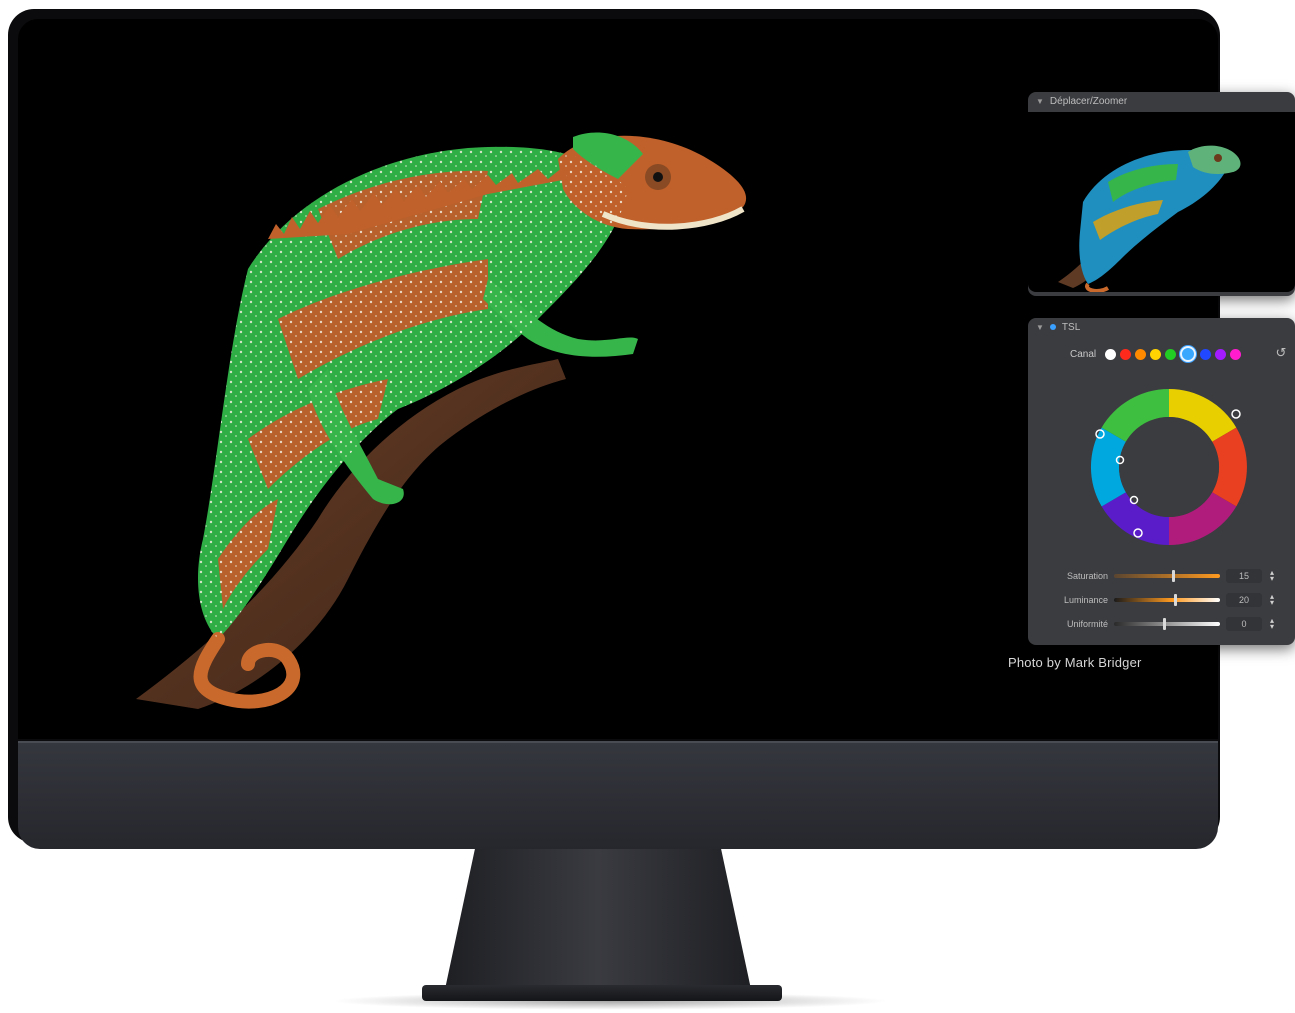 The image size is (1295, 1013). I want to click on luminance-value: 20, so click(1244, 600).